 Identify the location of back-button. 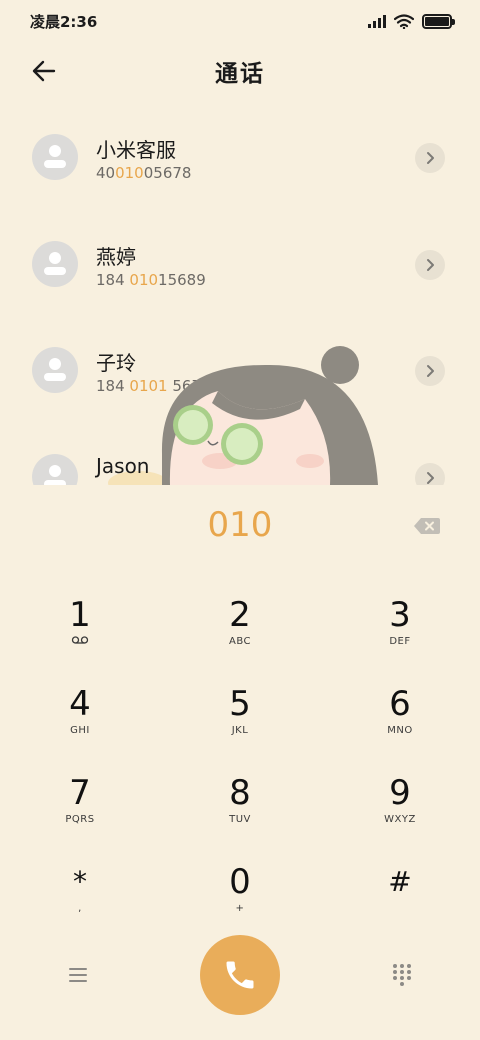
(45, 71).